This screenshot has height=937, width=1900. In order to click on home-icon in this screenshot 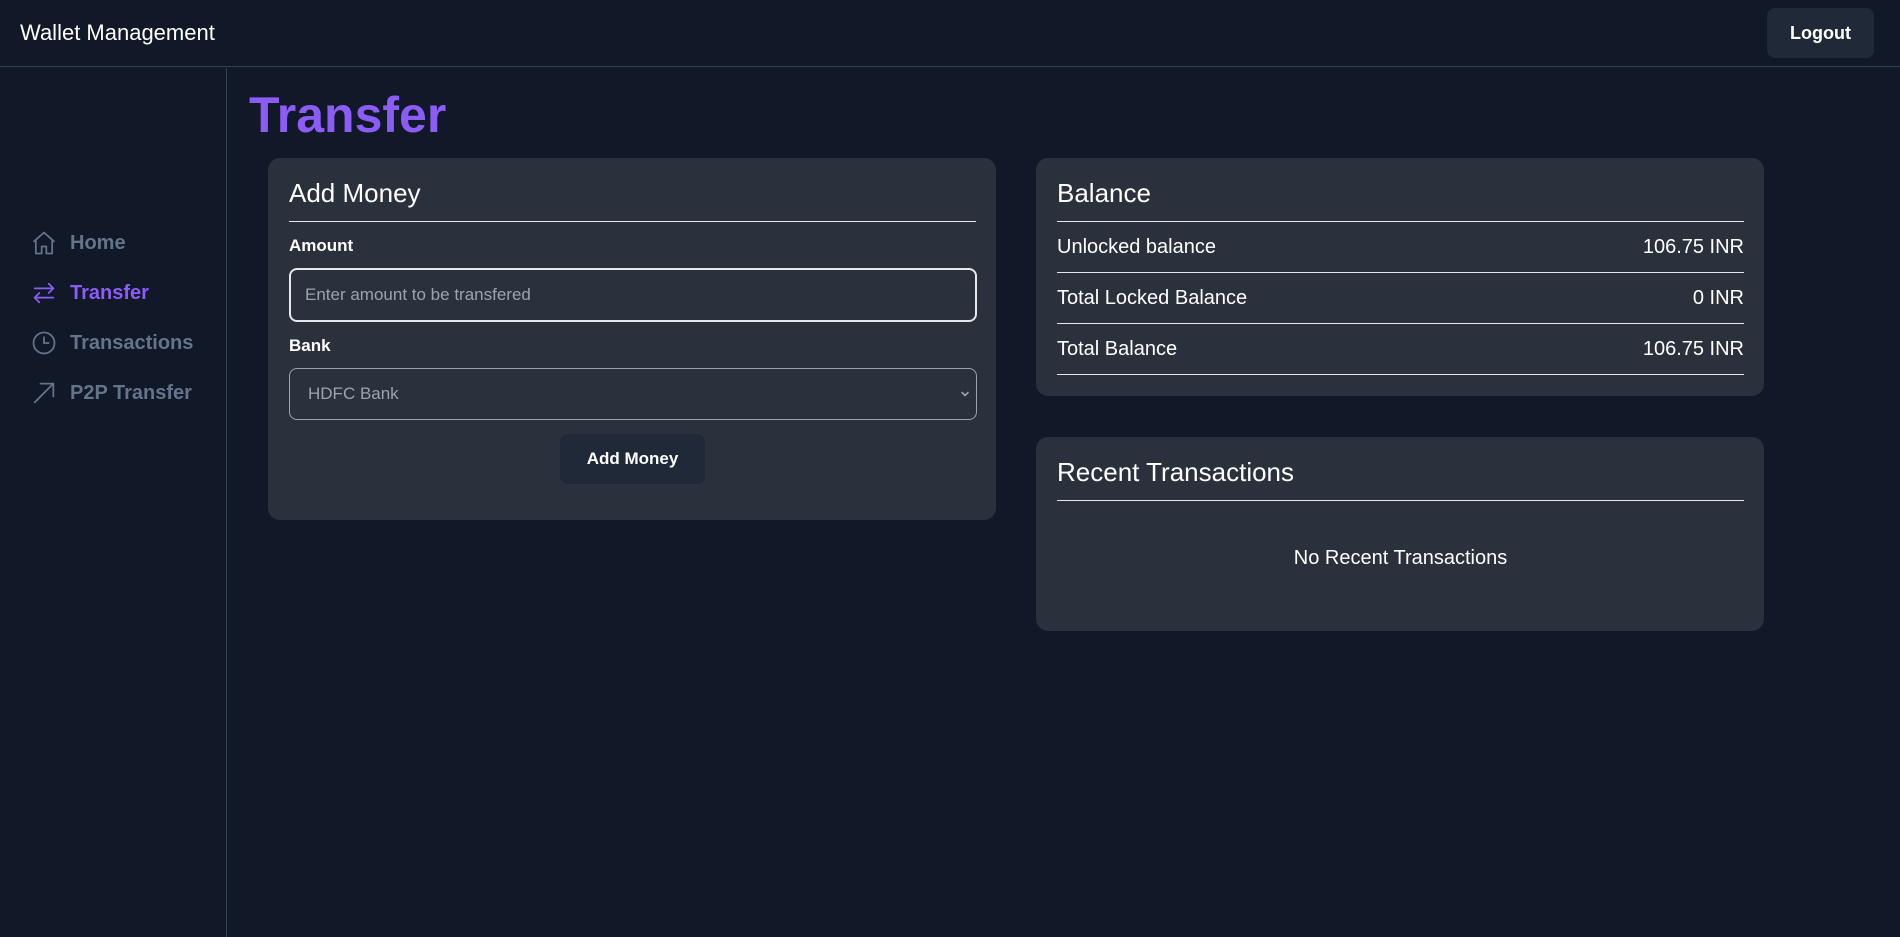, I will do `click(44, 243)`.